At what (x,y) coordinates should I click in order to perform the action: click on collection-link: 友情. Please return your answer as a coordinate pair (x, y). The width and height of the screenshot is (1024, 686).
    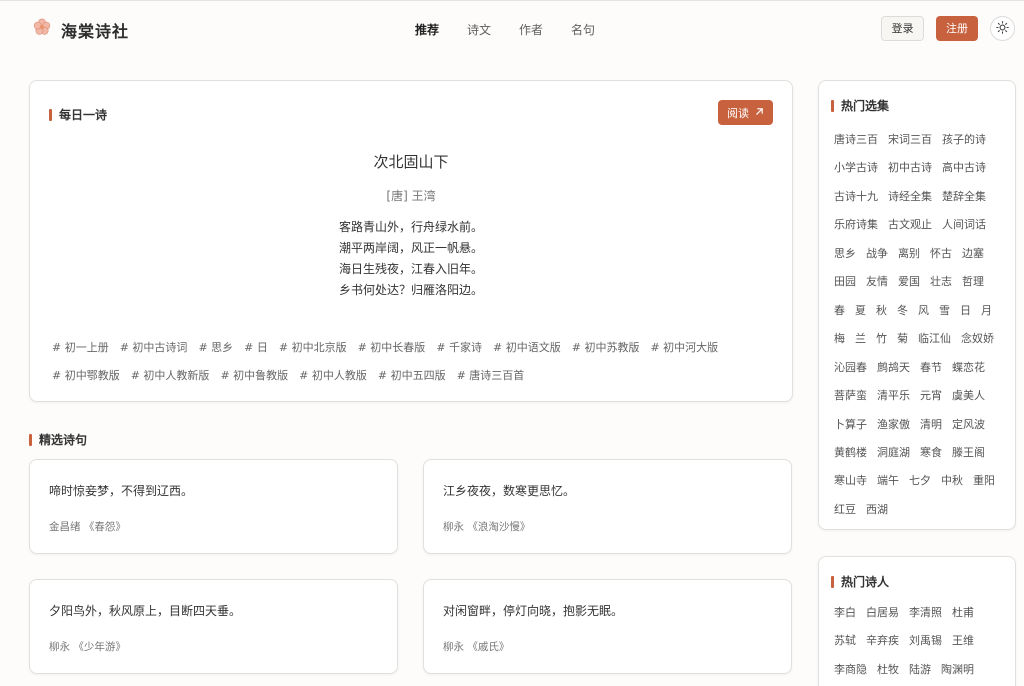
    Looking at the image, I should click on (877, 282).